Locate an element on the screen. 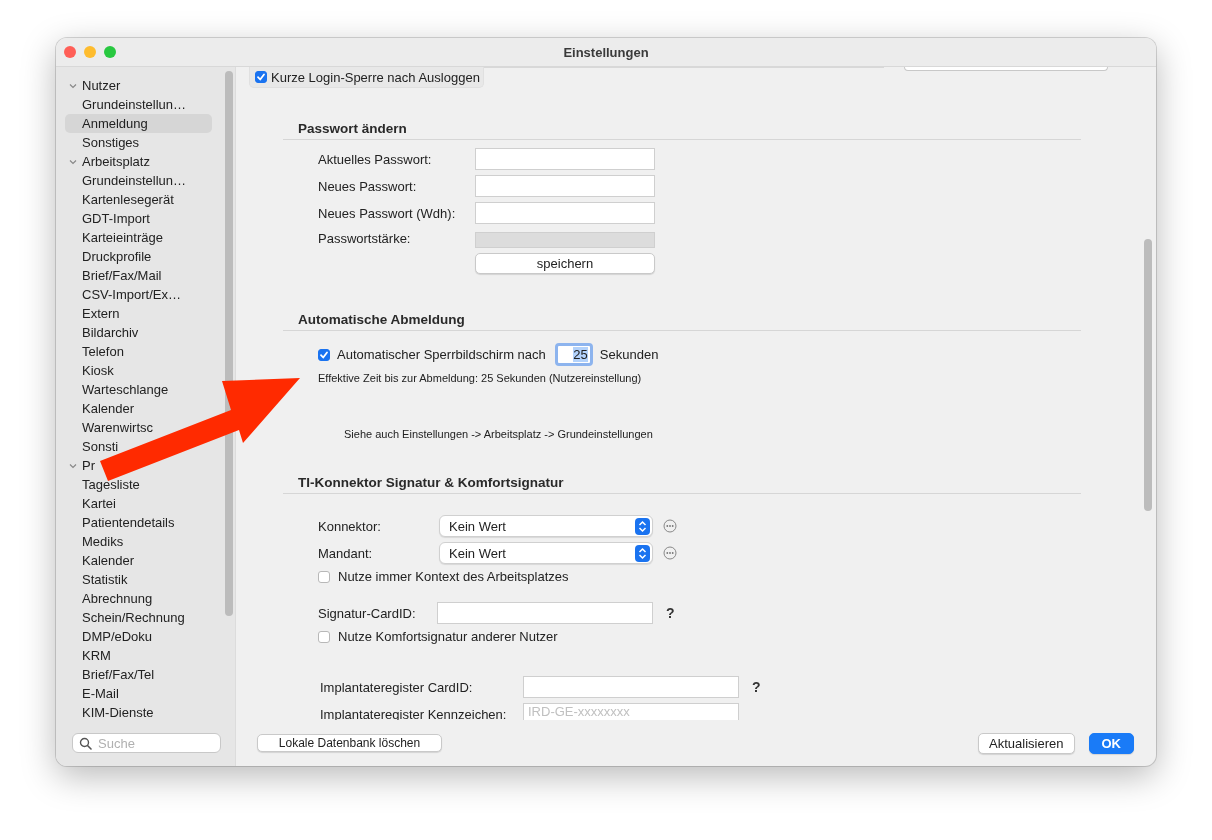  field-label: Passwortstärke: is located at coordinates (365, 238).